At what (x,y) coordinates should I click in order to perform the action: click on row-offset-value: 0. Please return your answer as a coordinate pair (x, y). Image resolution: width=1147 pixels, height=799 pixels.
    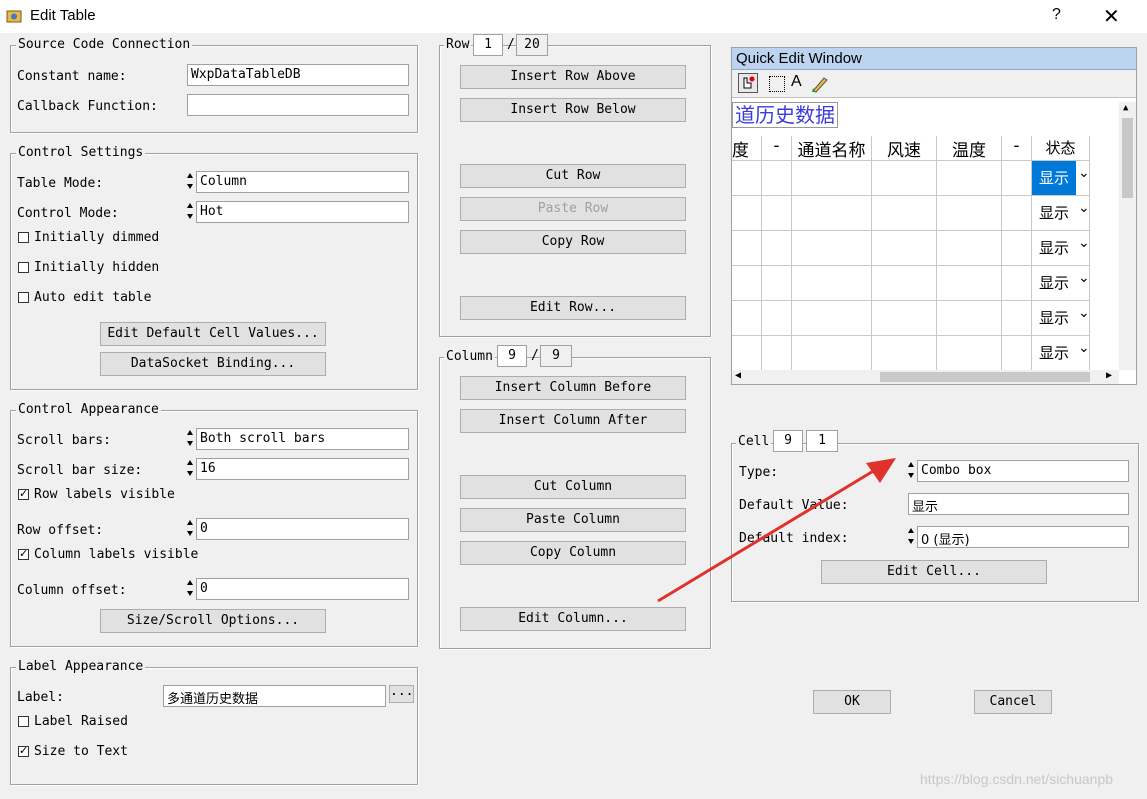
    Looking at the image, I should click on (302, 529).